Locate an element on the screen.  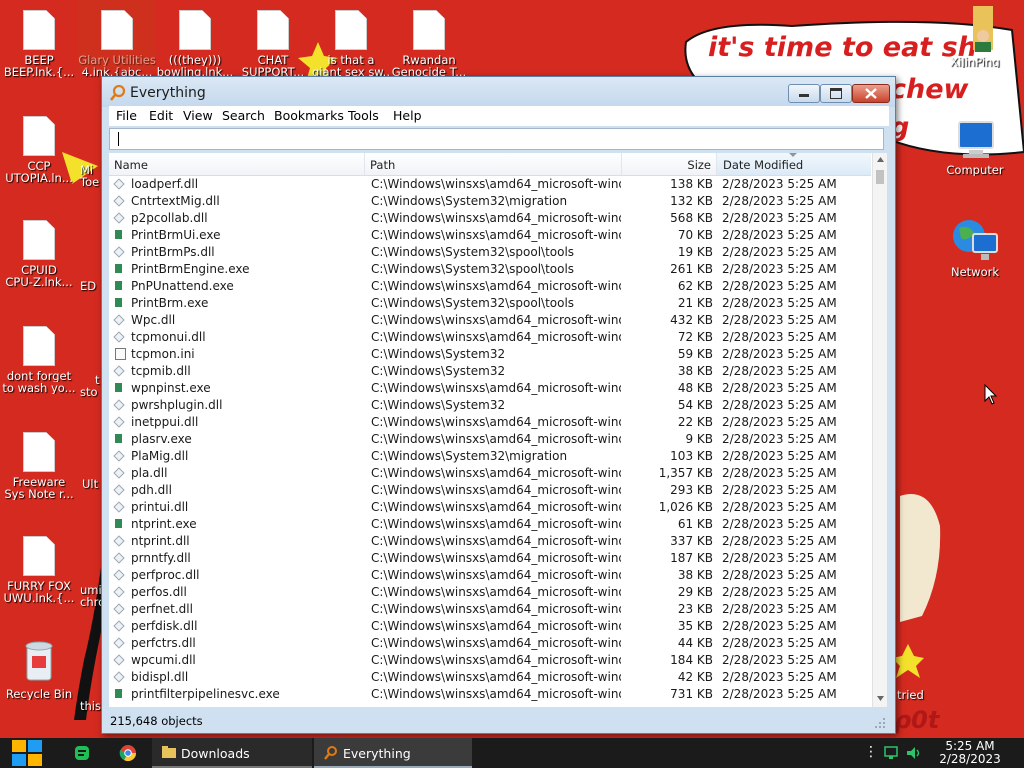
column-header-size: Size is located at coordinates (666, 165).